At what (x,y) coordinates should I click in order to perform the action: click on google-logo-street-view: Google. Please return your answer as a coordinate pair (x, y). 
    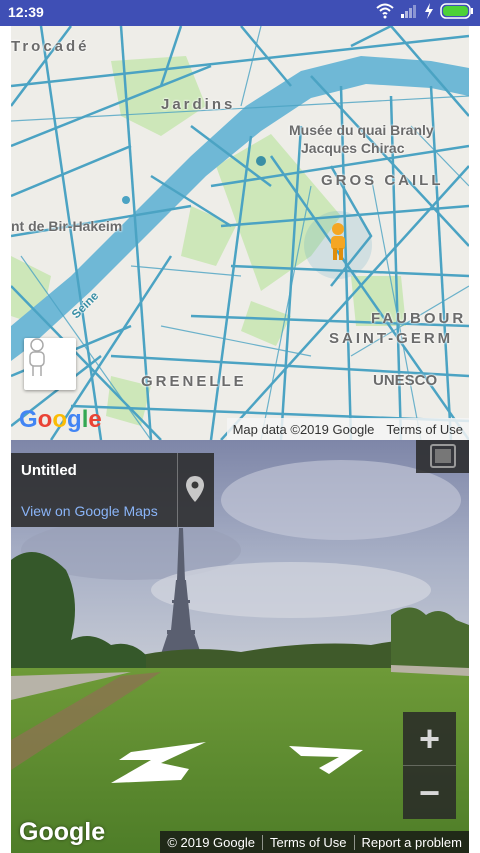
    Looking at the image, I should click on (62, 832).